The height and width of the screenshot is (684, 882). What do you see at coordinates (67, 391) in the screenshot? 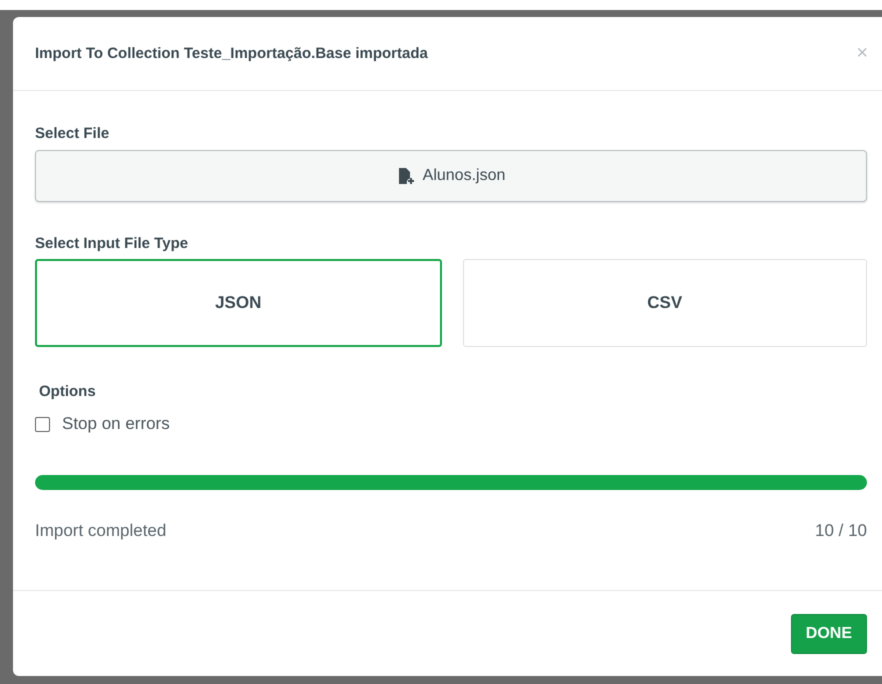
I see `options-label: Options` at bounding box center [67, 391].